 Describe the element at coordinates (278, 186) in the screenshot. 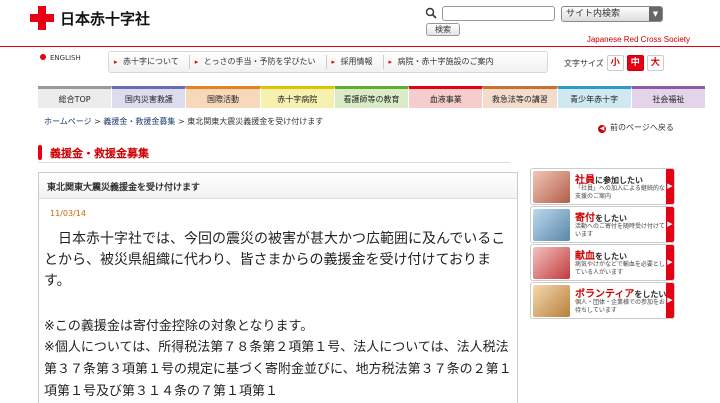

I see `article-header: 東北関東大震災義援金を受け付けます` at that location.